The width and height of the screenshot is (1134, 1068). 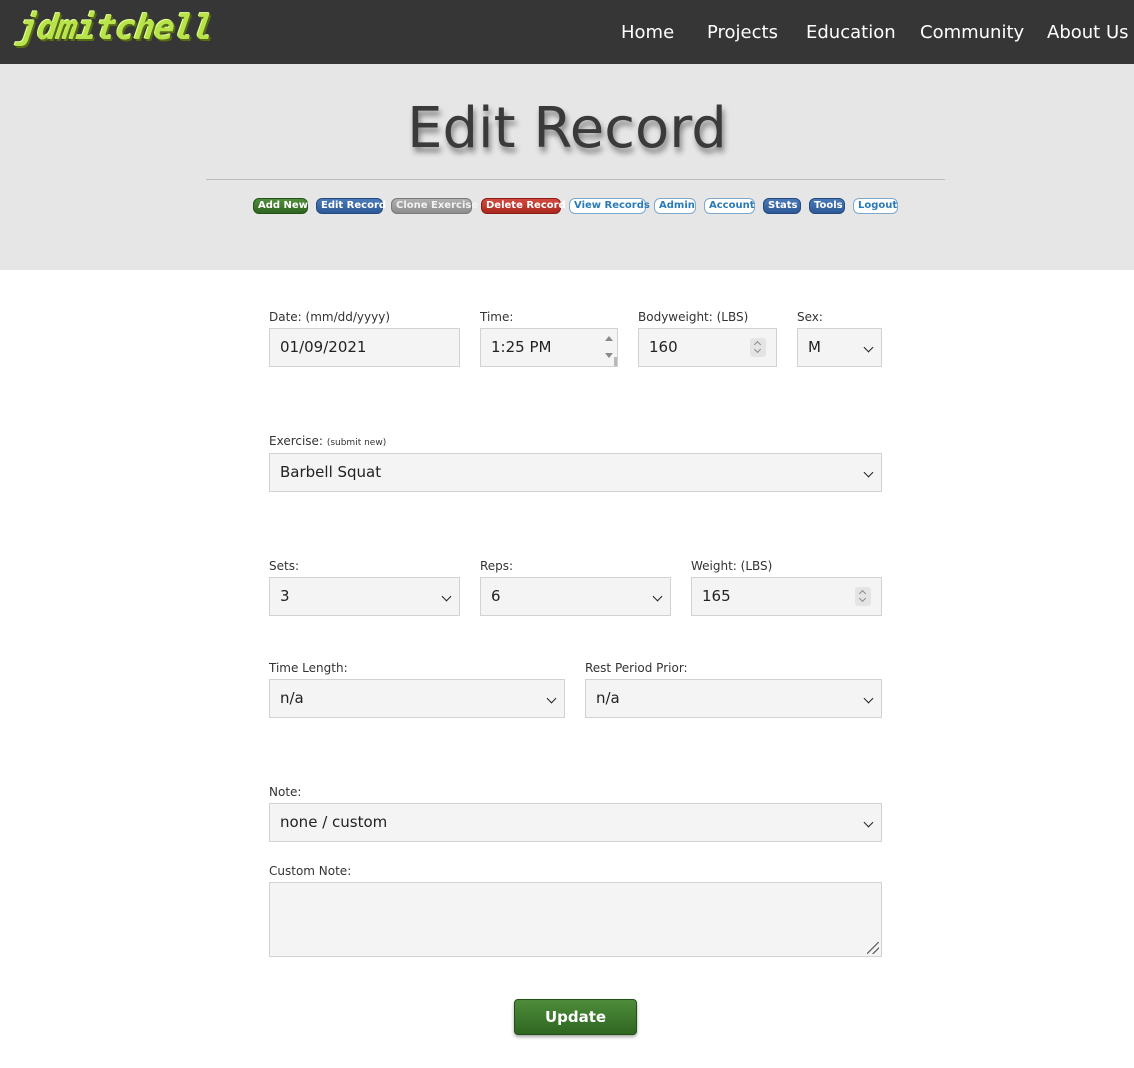 What do you see at coordinates (732, 566) in the screenshot?
I see `weight-label: Weight: (LBS)` at bounding box center [732, 566].